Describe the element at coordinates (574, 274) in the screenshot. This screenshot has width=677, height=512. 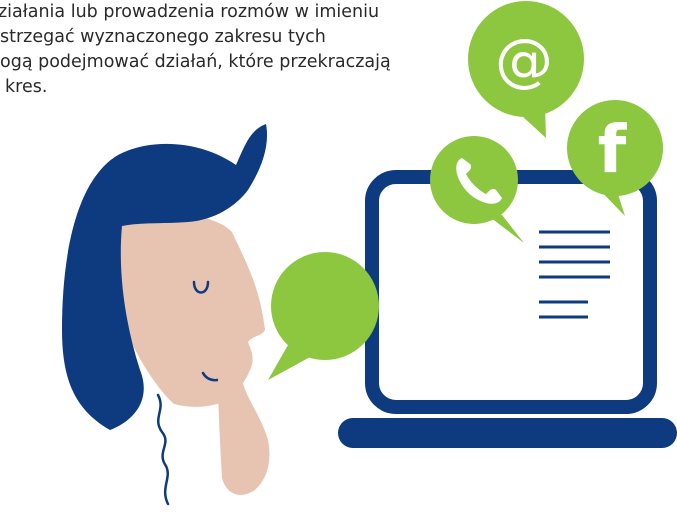
I see `document-lines` at that location.